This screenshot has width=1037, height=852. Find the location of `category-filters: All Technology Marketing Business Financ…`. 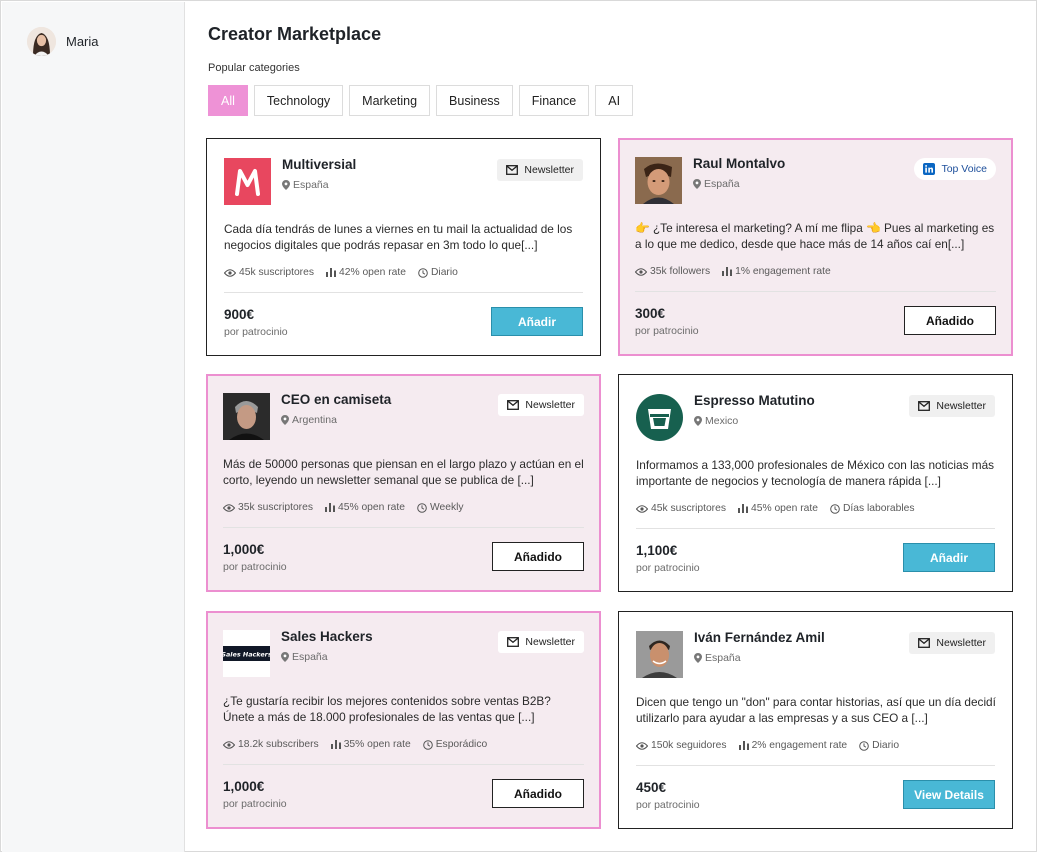

category-filters: All Technology Marketing Business Financ… is located at coordinates (421, 100).